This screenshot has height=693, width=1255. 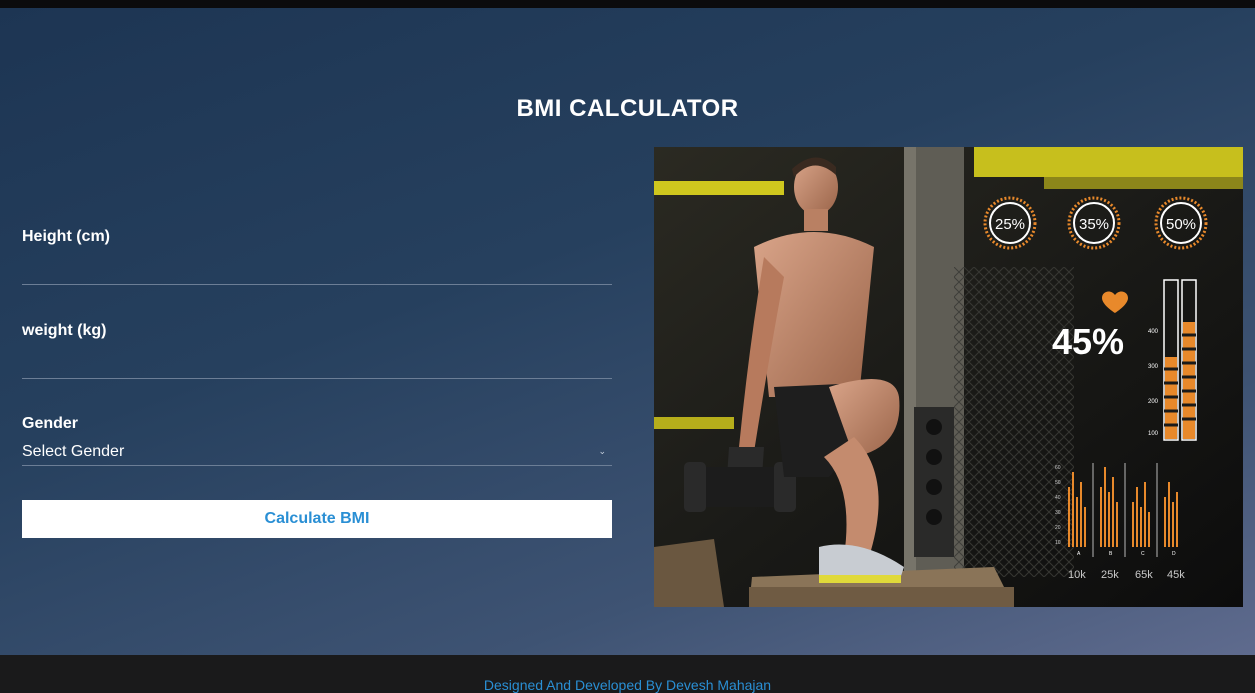 What do you see at coordinates (1176, 575) in the screenshot?
I see `svg-text: 45k` at bounding box center [1176, 575].